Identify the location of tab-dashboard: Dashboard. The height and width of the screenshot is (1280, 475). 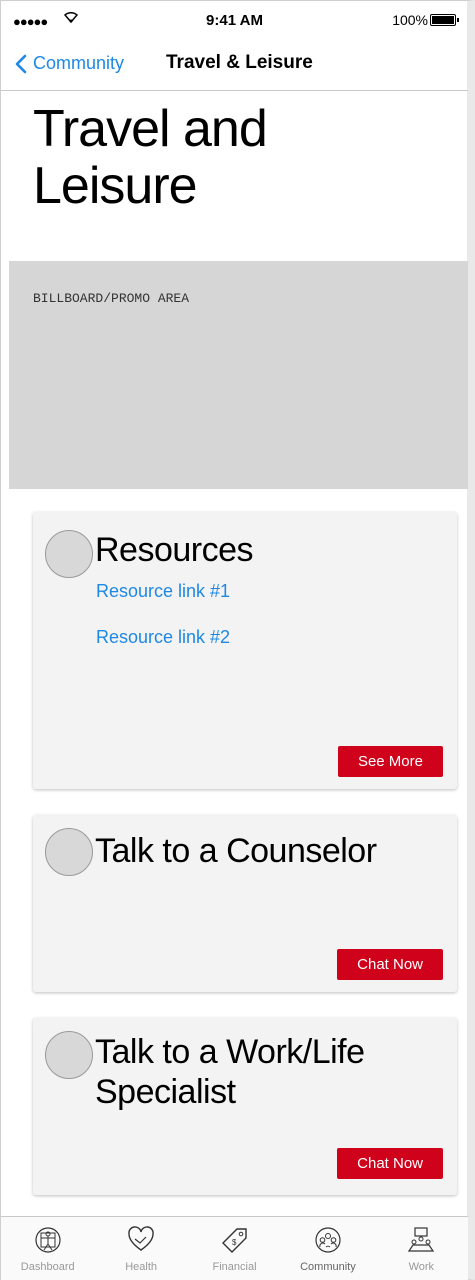
(47, 1248).